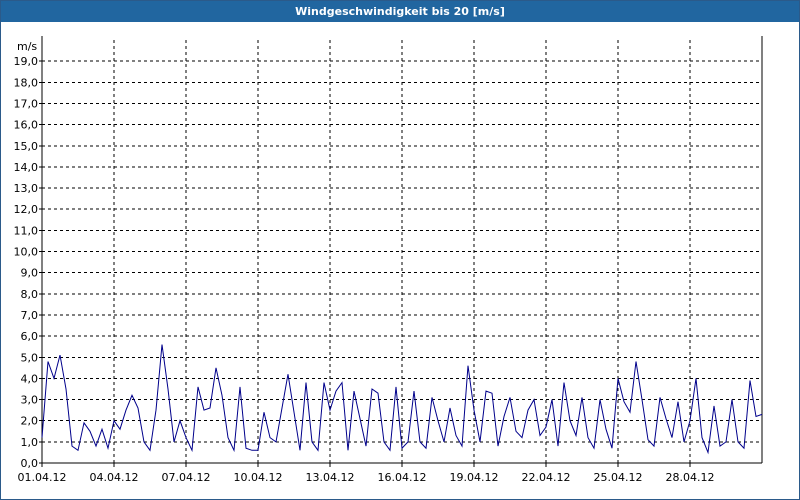  Describe the element at coordinates (26, 167) in the screenshot. I see `y-tick-label: 14,0` at that location.